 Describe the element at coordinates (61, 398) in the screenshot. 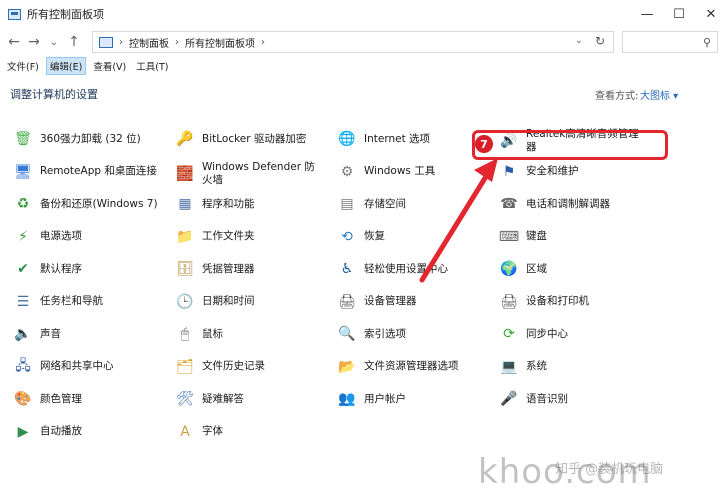

I see `item-label: 颜色管理` at that location.